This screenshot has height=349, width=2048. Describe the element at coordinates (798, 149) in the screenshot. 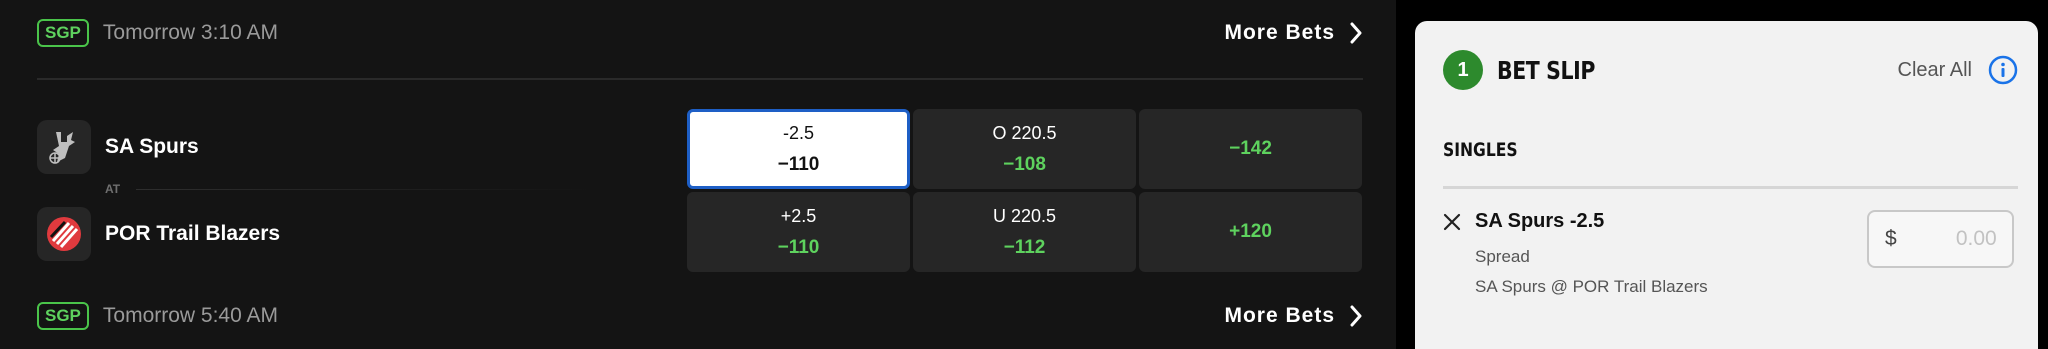

I see `away-spread-button: -2.5 −110` at that location.